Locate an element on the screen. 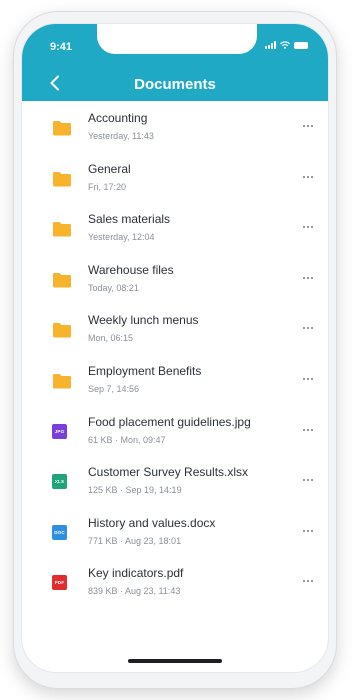 The width and height of the screenshot is (352, 700). list-item: Weekly lunch menus Mon, 06:15 is located at coordinates (175, 332).